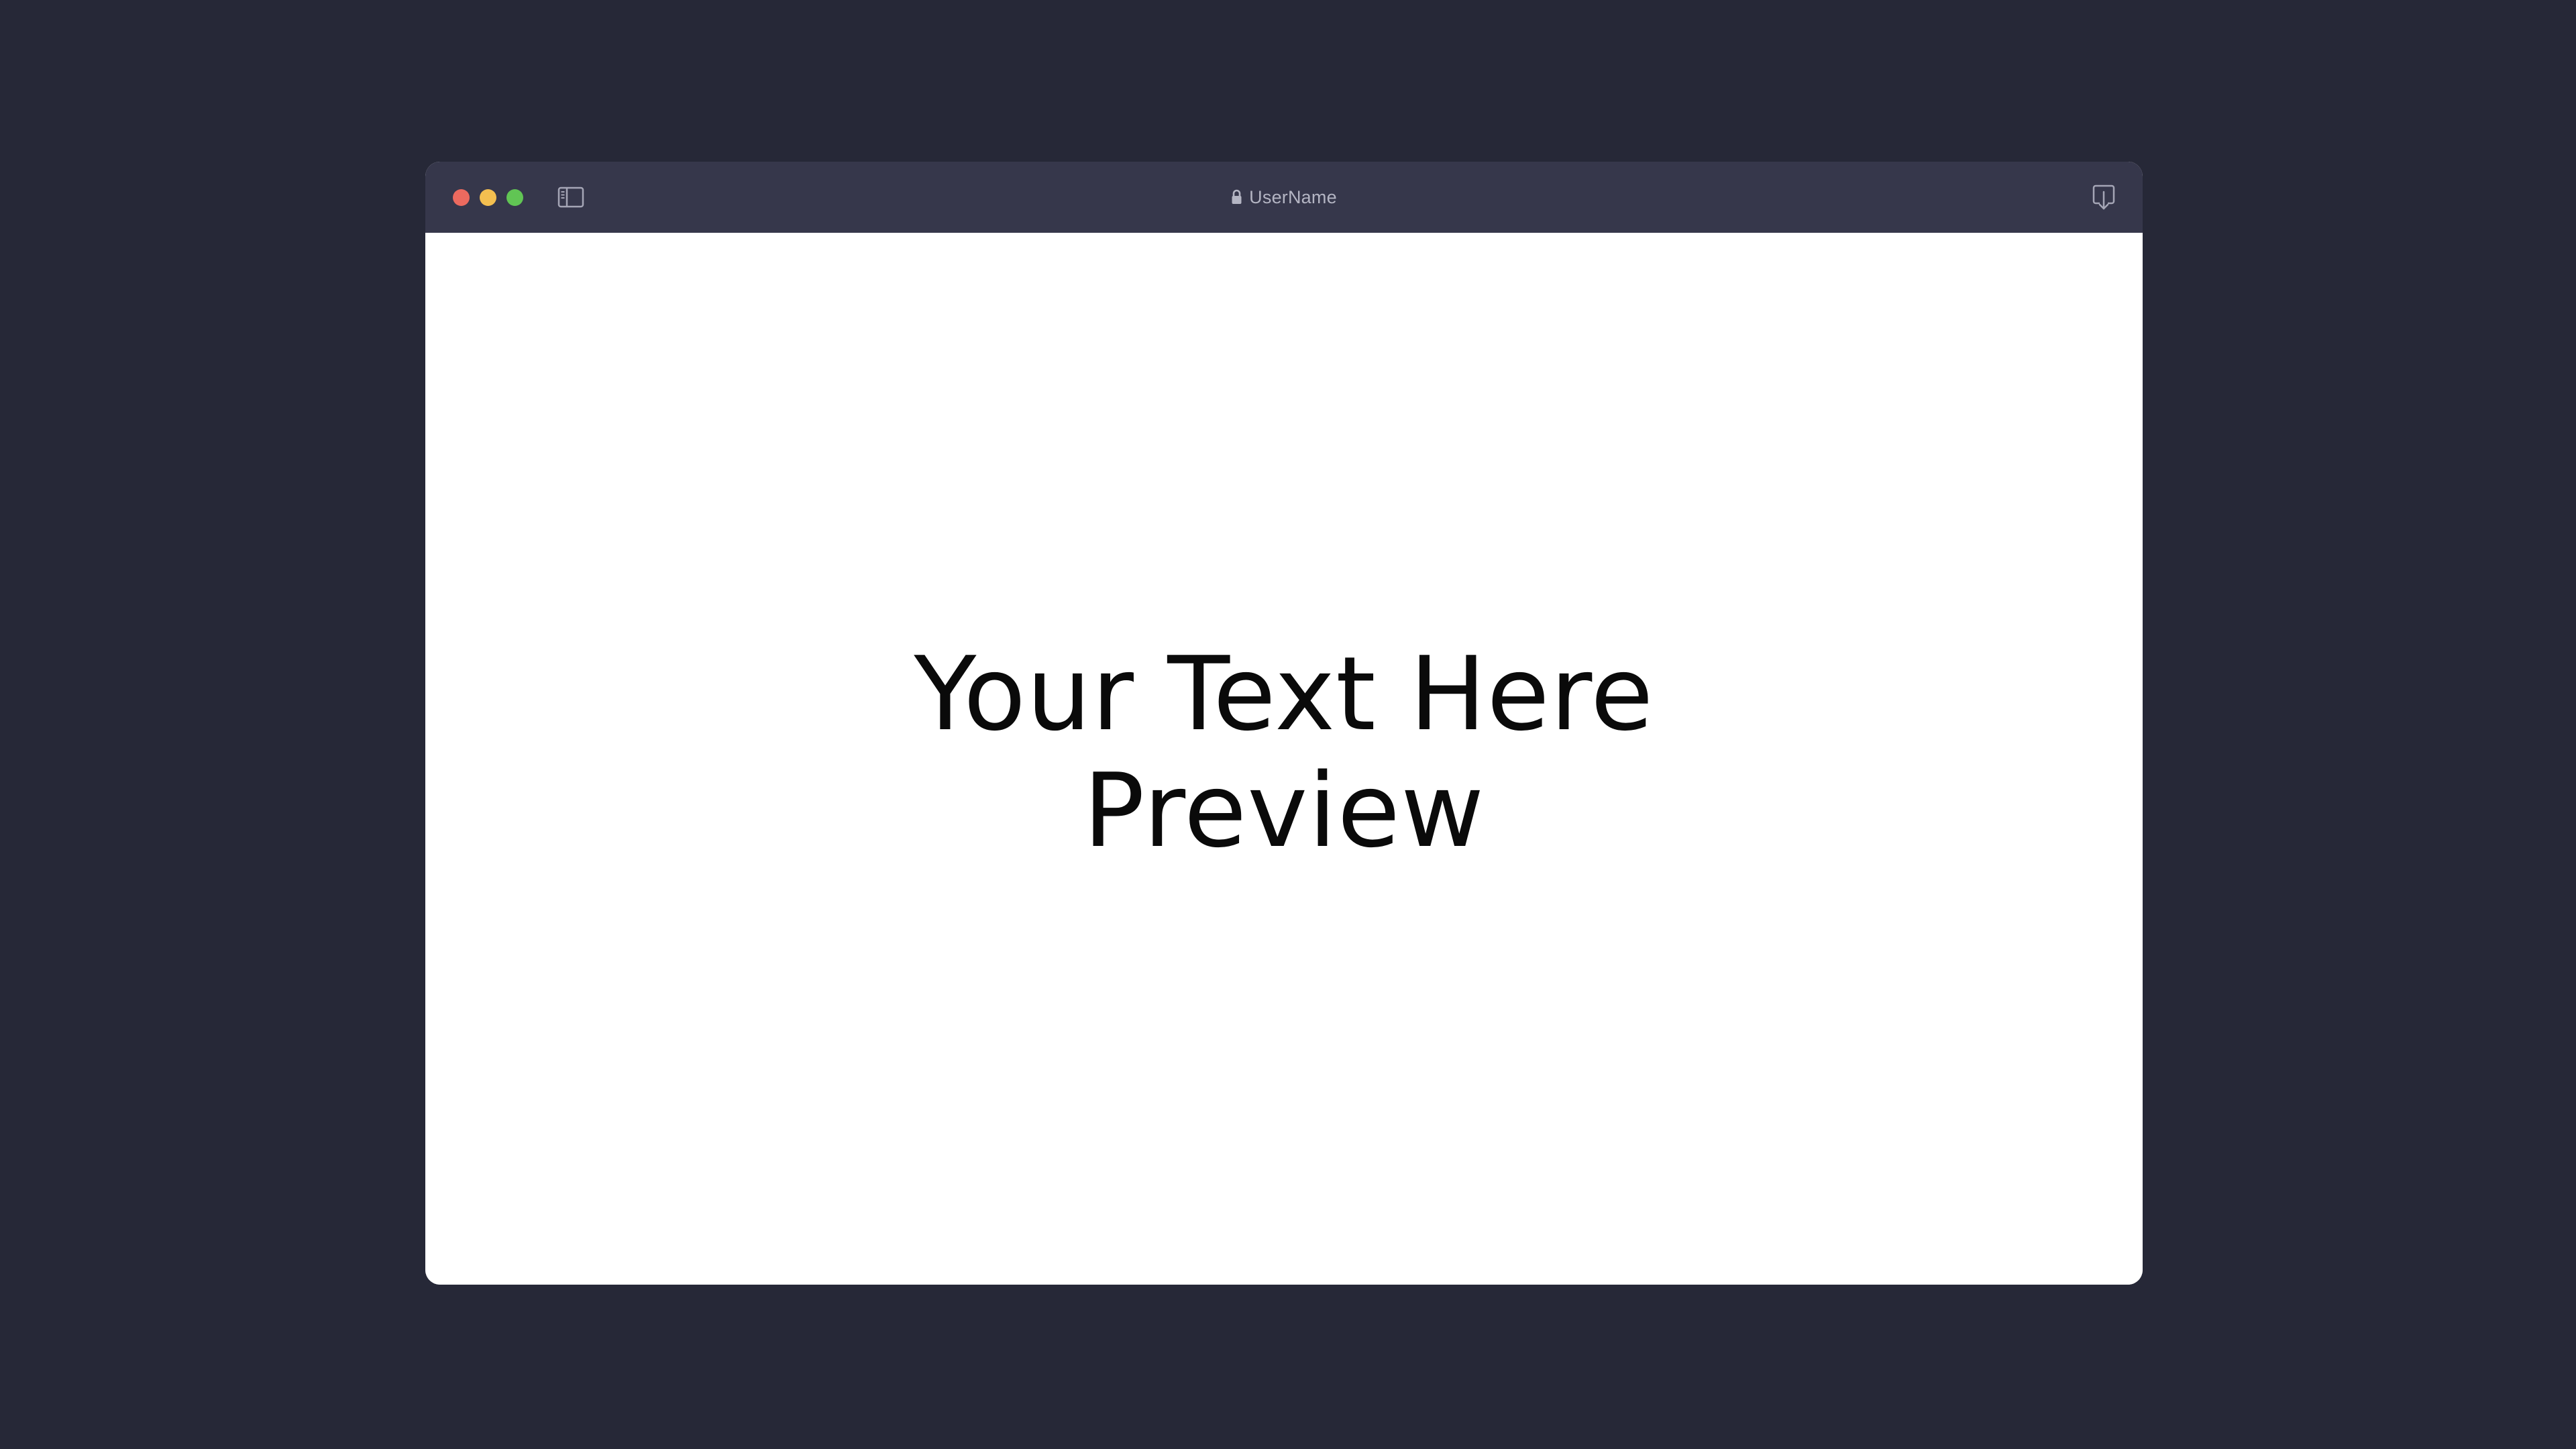 The image size is (2576, 1449). I want to click on lock-icon, so click(1237, 196).